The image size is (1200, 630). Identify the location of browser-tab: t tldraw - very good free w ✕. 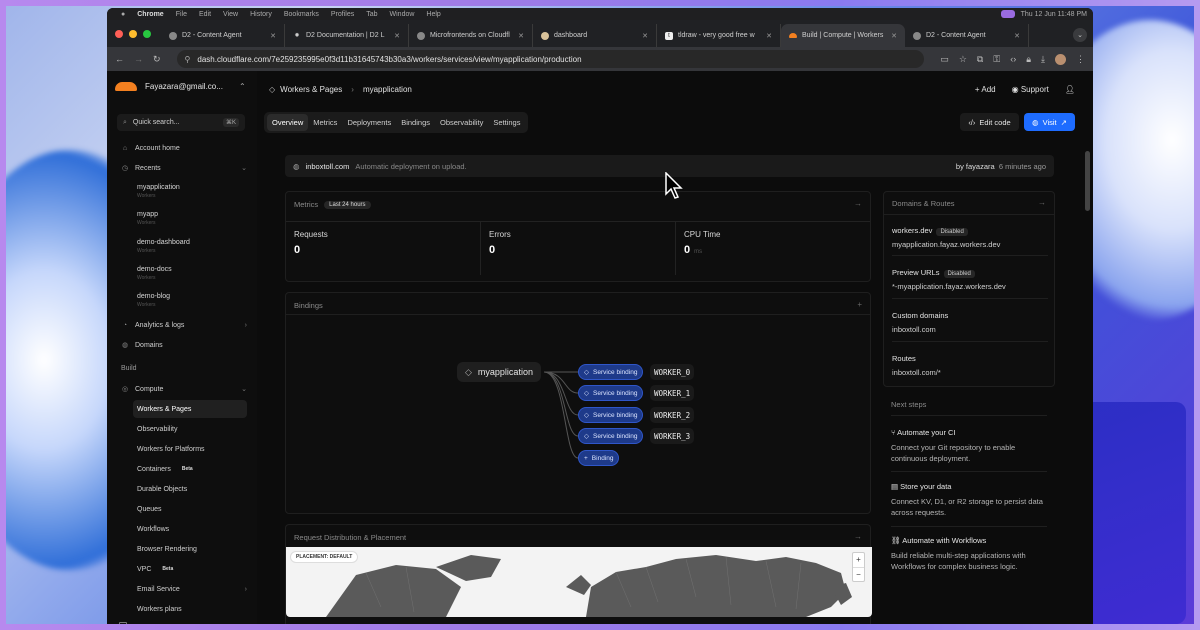
(719, 35).